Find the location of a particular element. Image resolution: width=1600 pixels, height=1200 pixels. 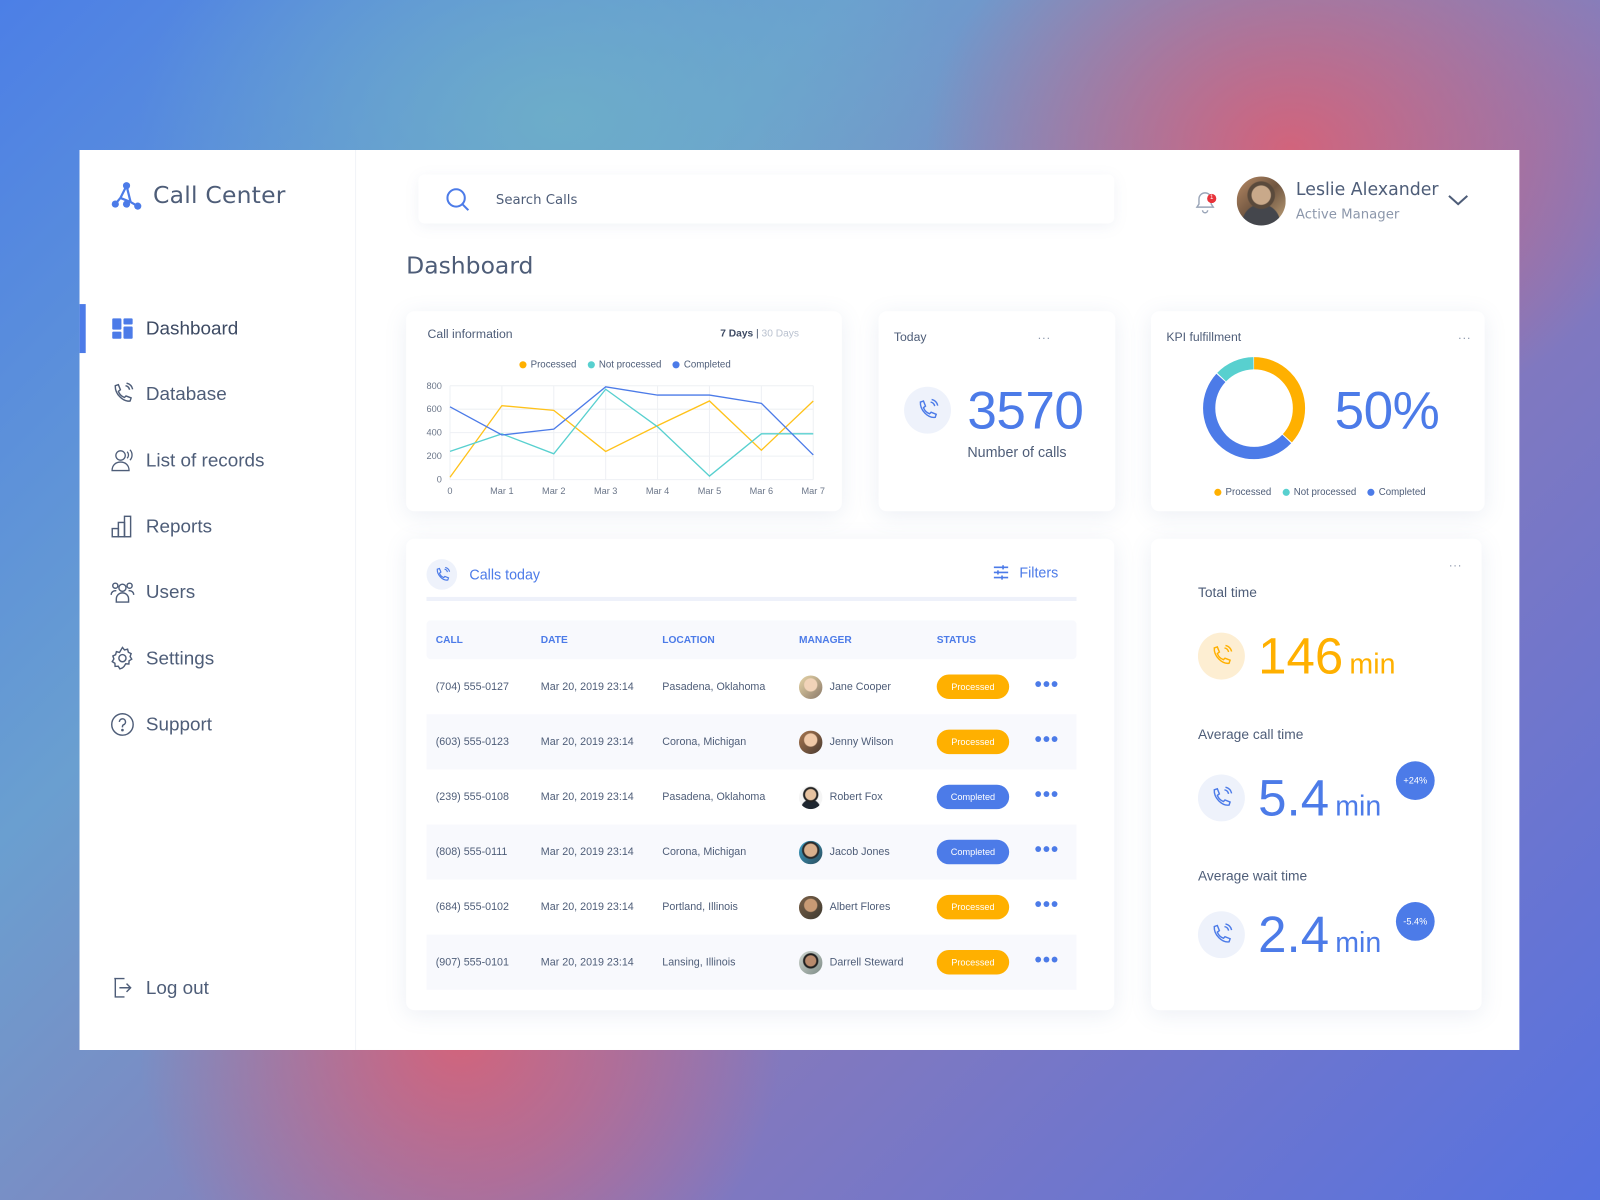

sidebar-item-dashboard: Dashboard is located at coordinates (217, 329).